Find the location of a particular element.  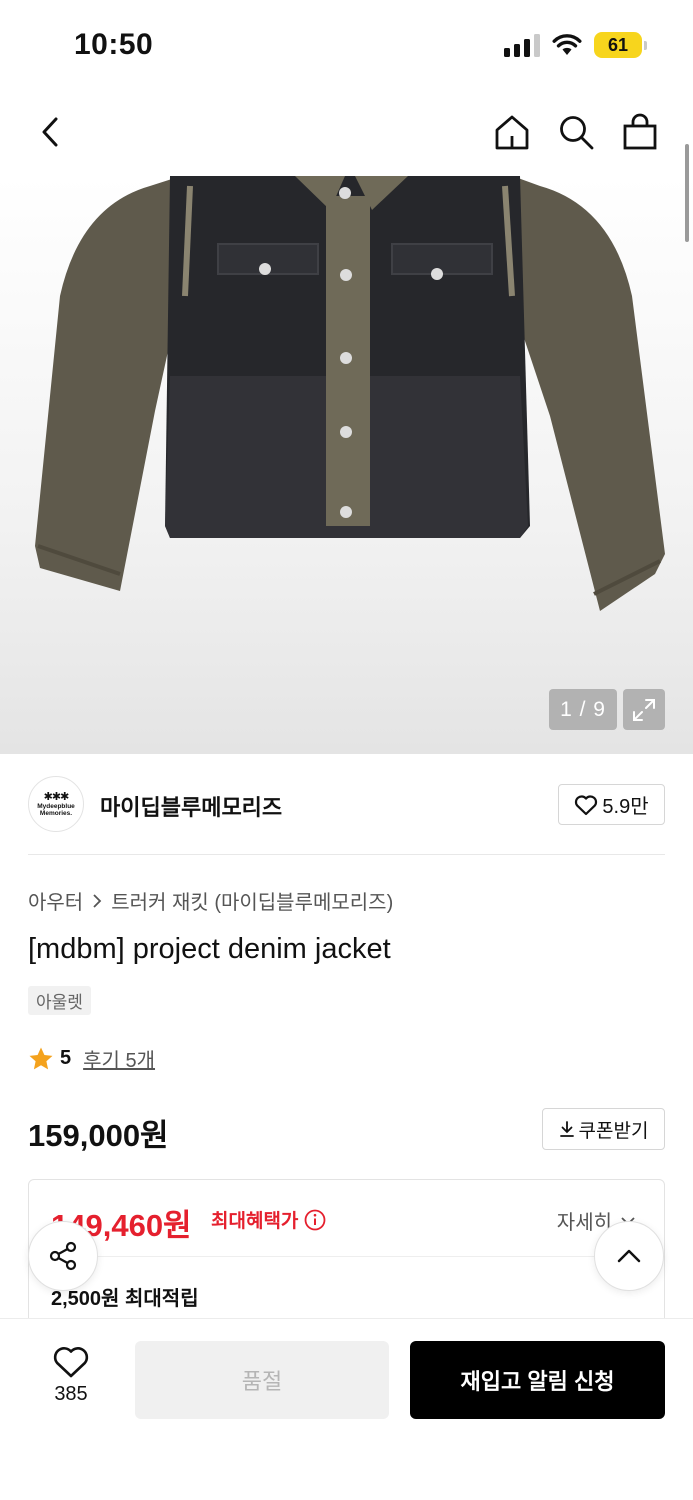

breadcrumb-category: 아우터 is located at coordinates (55, 900).